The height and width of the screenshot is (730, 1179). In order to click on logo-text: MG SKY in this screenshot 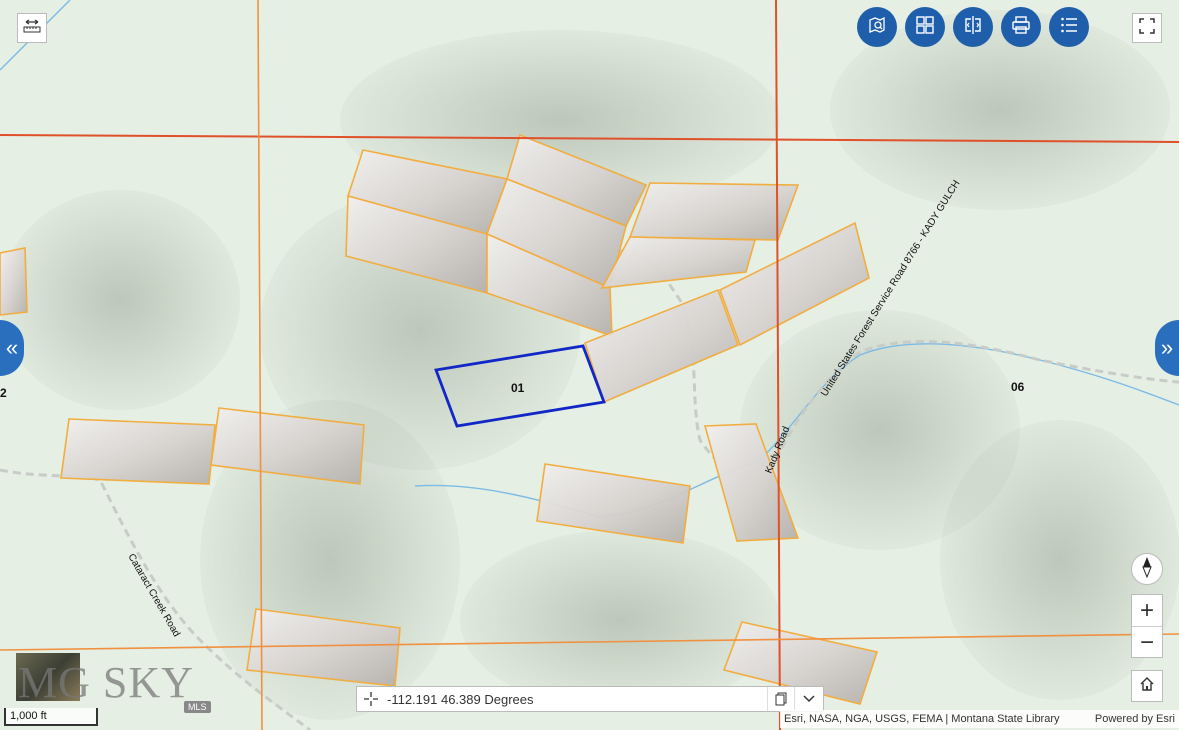, I will do `click(106, 682)`.